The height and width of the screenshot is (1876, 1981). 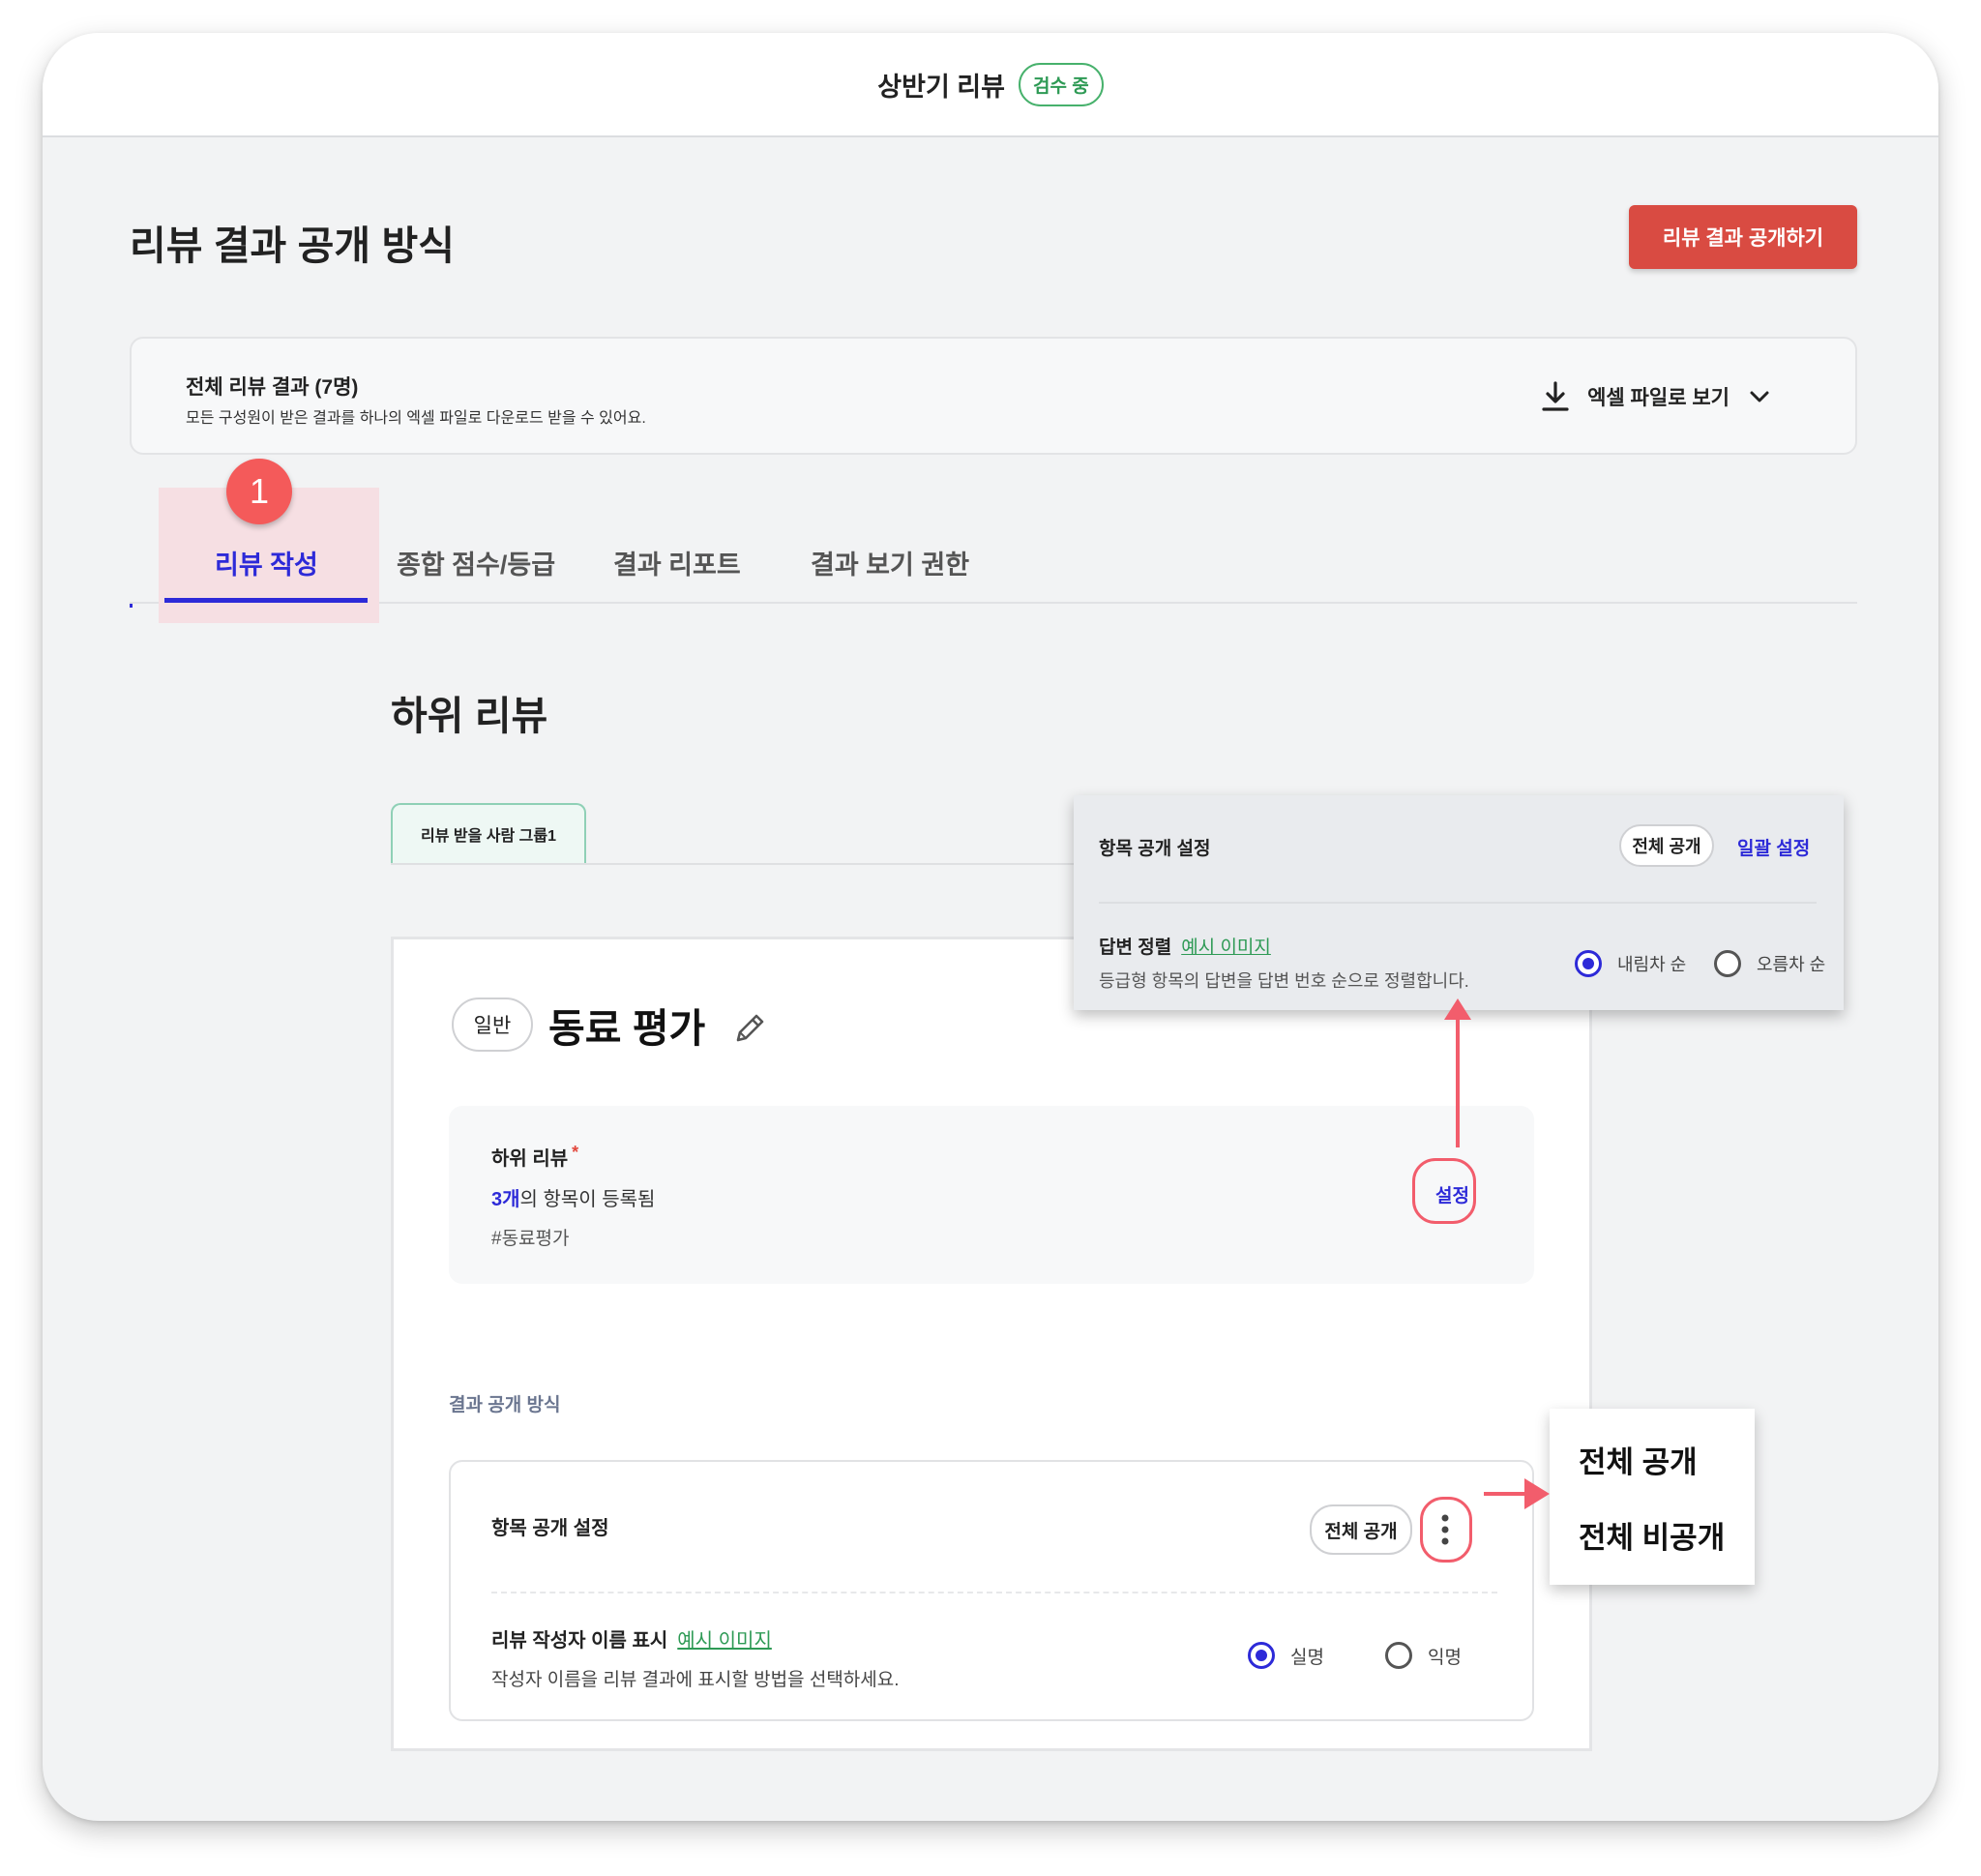 What do you see at coordinates (530, 1239) in the screenshot?
I see `item-tag: #동료평가` at bounding box center [530, 1239].